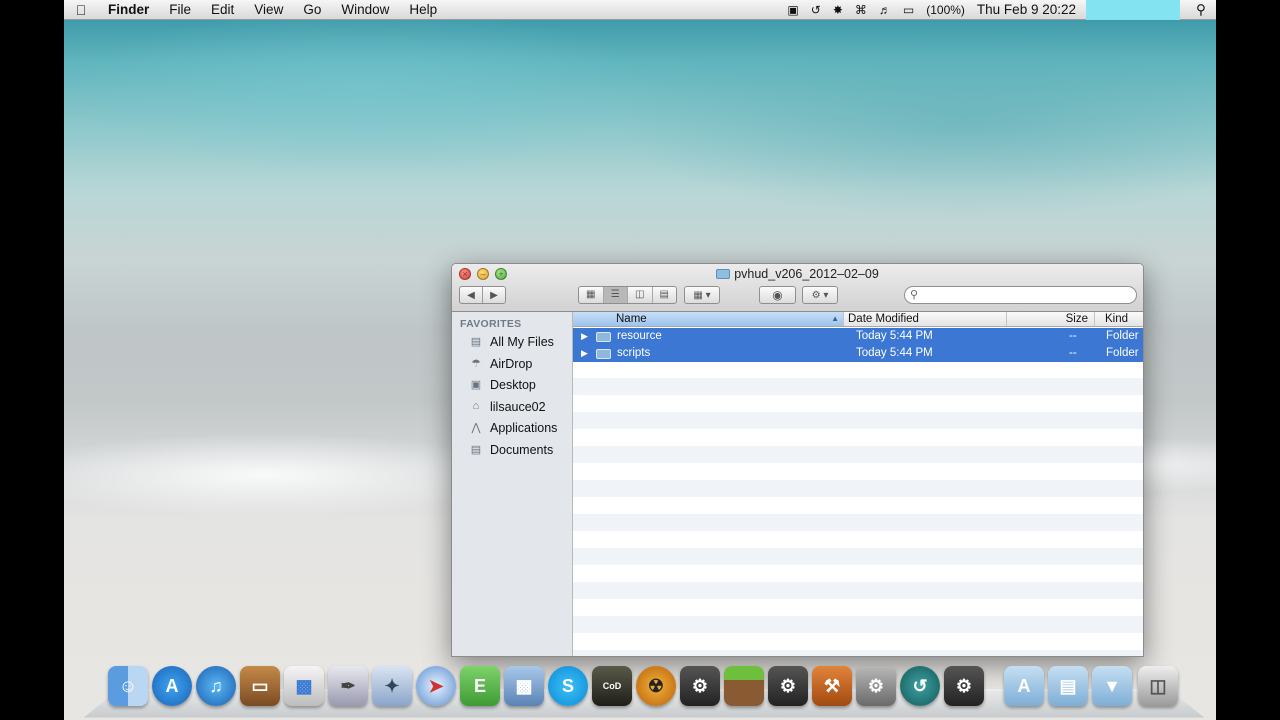 This screenshot has width=1280, height=720. I want to click on itunes-icon: ♫, so click(216, 686).